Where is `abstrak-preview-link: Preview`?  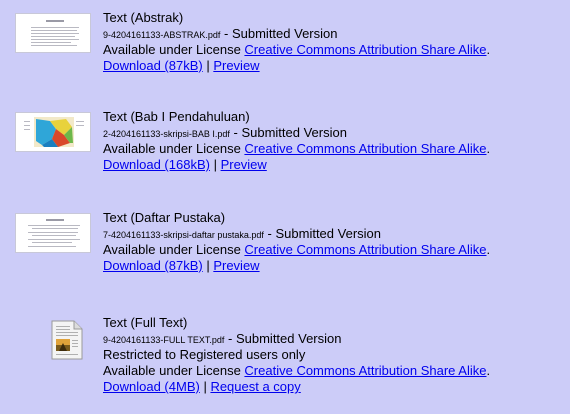
abstrak-preview-link: Preview is located at coordinates (236, 65).